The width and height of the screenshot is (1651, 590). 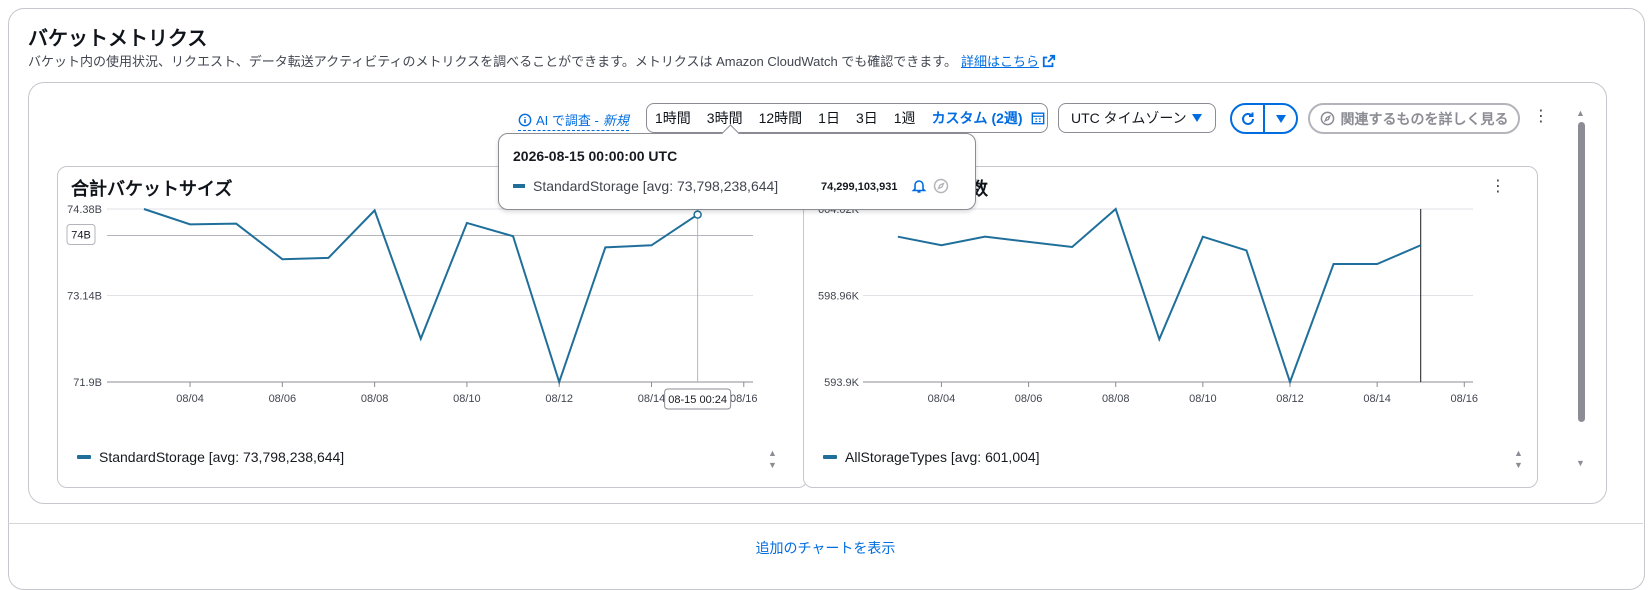 I want to click on scrollbar-thumb, so click(x=1581, y=272).